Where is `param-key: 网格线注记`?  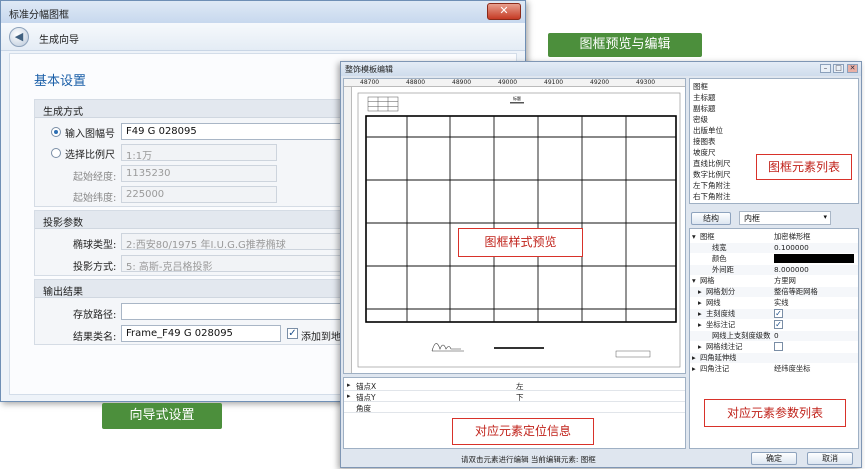 param-key: 网格线注记 is located at coordinates (724, 346).